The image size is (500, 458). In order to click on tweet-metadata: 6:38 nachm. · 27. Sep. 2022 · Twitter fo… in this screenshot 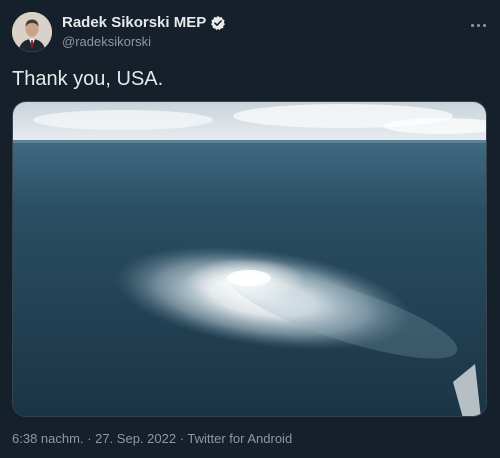, I will do `click(152, 439)`.